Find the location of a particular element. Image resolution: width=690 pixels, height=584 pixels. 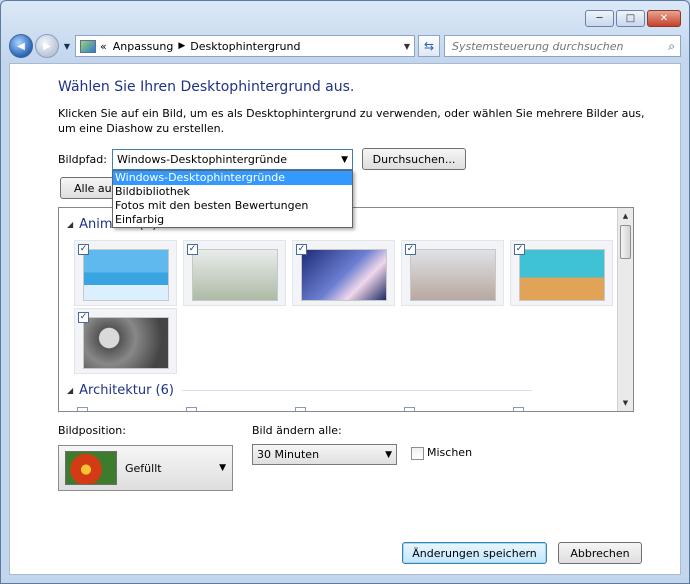

save-changes-button: Änderungen speichern is located at coordinates (474, 553).